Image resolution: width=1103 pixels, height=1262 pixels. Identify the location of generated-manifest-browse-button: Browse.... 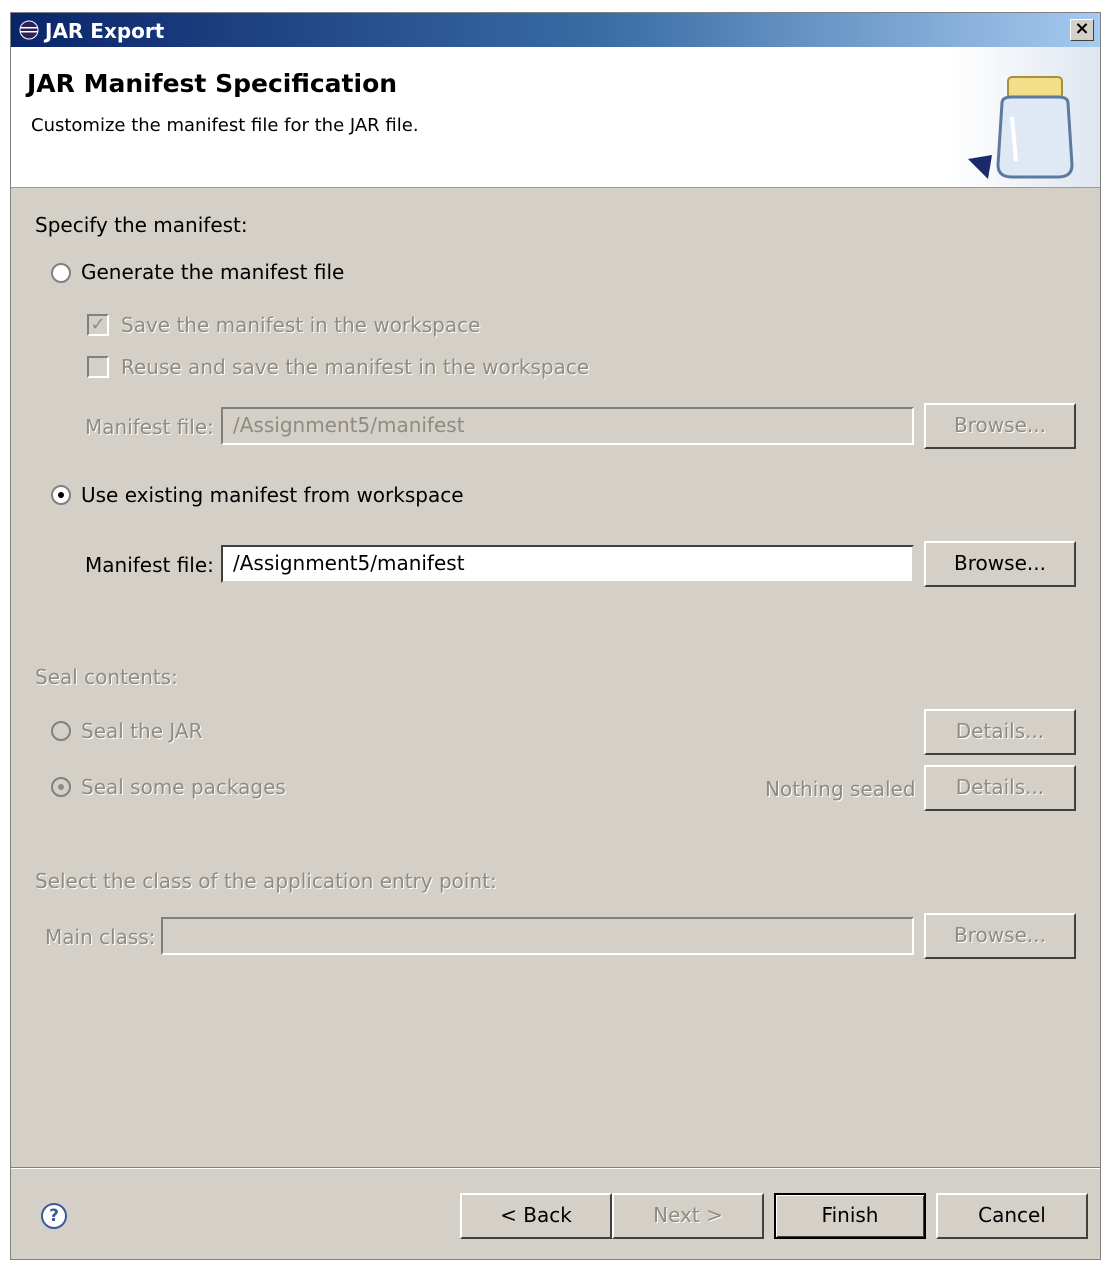
(1000, 426).